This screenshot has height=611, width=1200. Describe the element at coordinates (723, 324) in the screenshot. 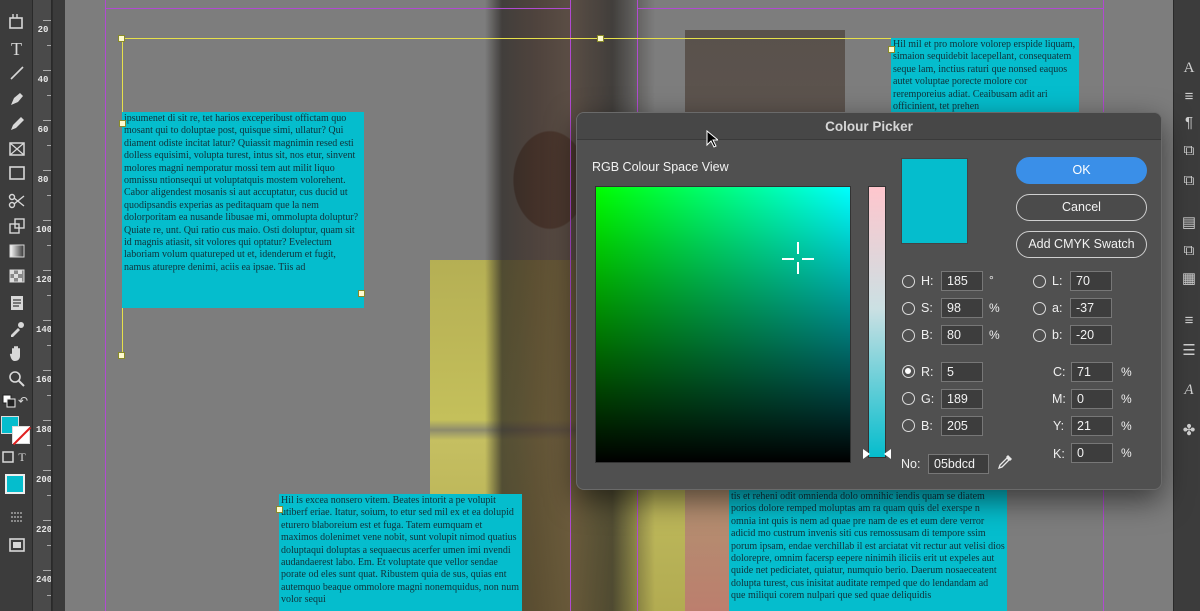

I see `colour-field` at that location.